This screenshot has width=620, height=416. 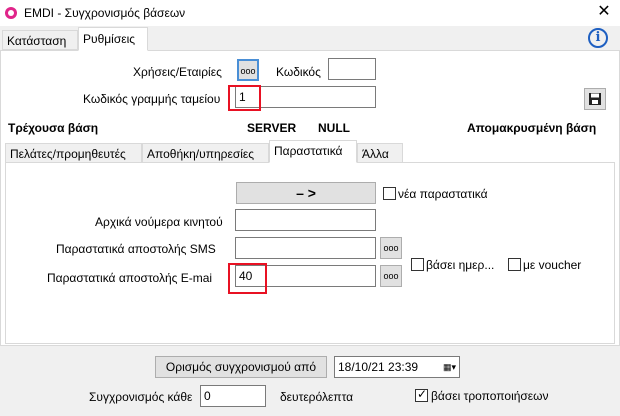 I want to click on initial-mobile-numbers-label: Αρχικά νούμερα κινητού, so click(x=159, y=222).